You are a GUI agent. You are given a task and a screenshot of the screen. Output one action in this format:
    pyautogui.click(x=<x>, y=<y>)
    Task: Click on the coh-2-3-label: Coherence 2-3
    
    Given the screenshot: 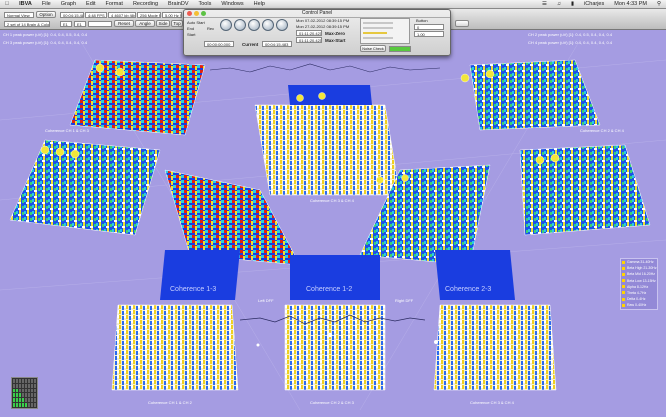 What is the action you would take?
    pyautogui.click(x=468, y=289)
    